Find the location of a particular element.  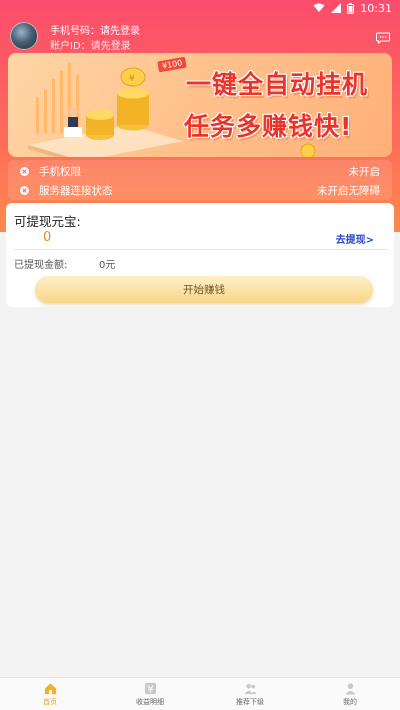

divider is located at coordinates (201, 249).